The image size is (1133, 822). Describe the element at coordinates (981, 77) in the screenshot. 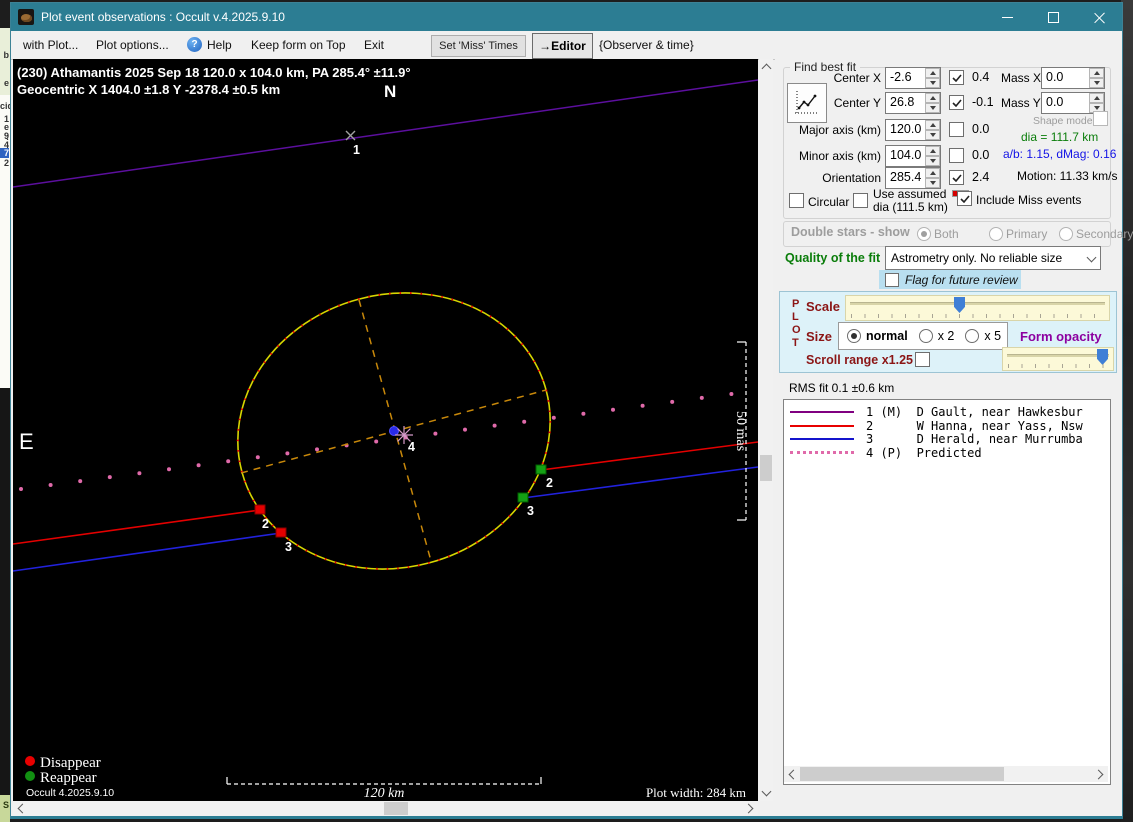

I see `center-x-sigma: 0.4` at that location.